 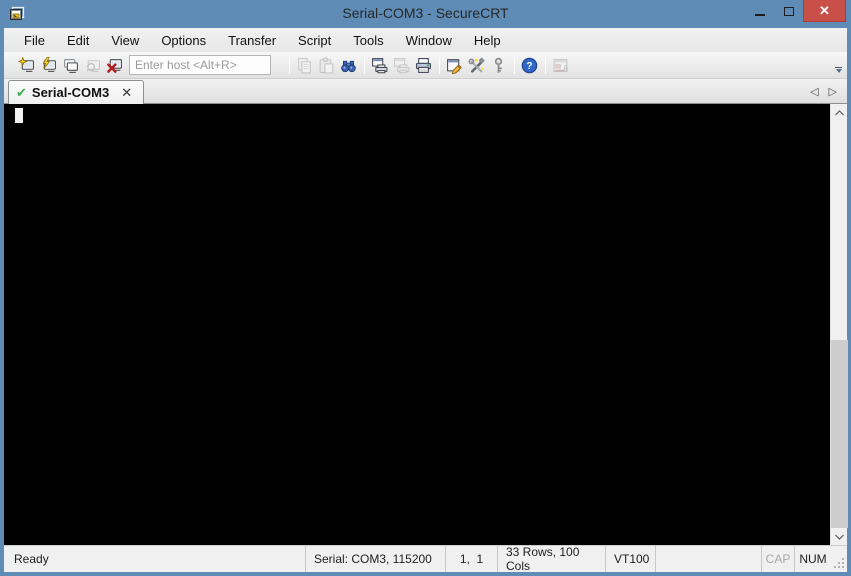 I want to click on chevron-up-icon, so click(x=839, y=112).